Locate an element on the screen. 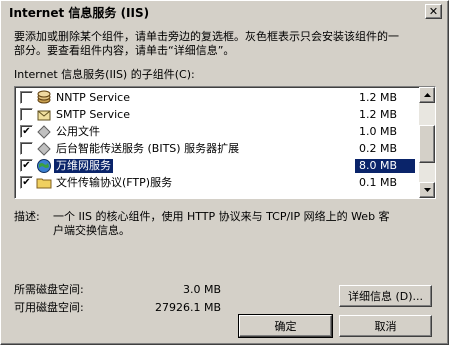  window-title: Internet 信息服务 (IIS) is located at coordinates (79, 13).